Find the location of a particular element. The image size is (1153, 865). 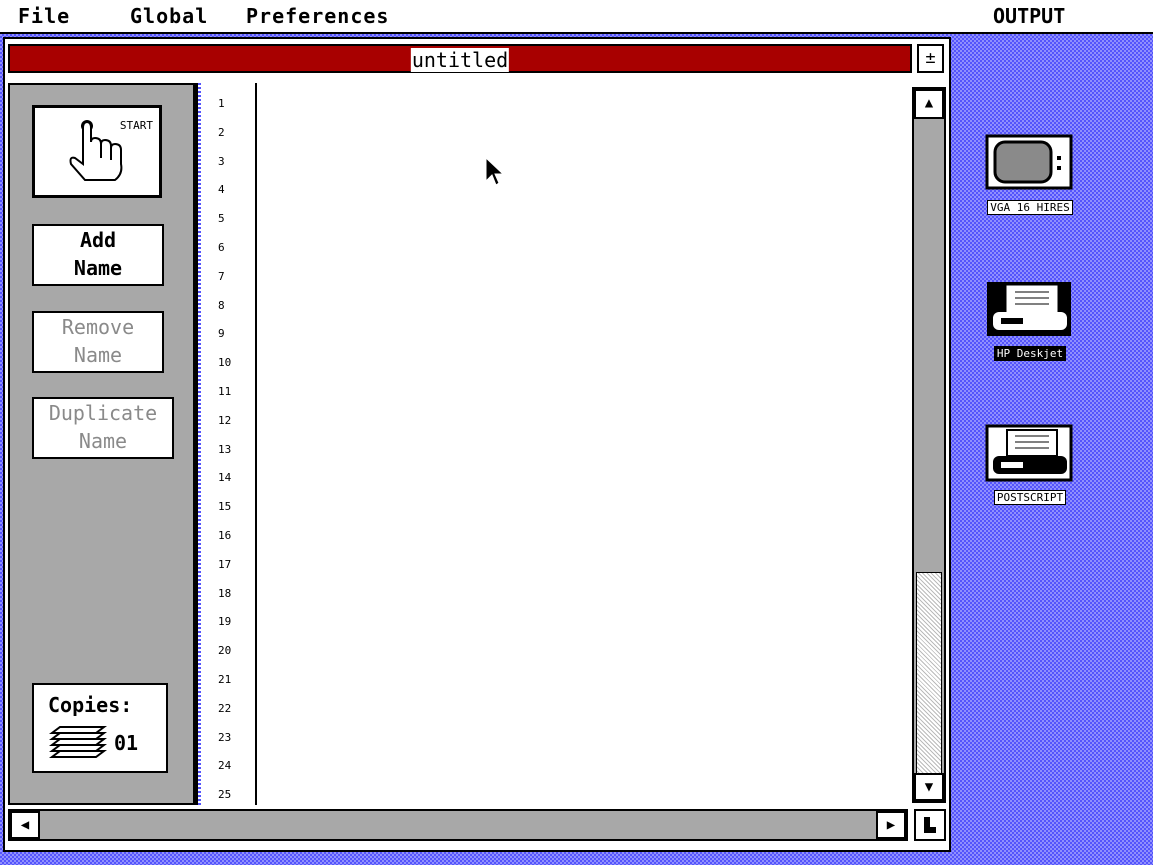

line-number: 23 is located at coordinates (225, 737).